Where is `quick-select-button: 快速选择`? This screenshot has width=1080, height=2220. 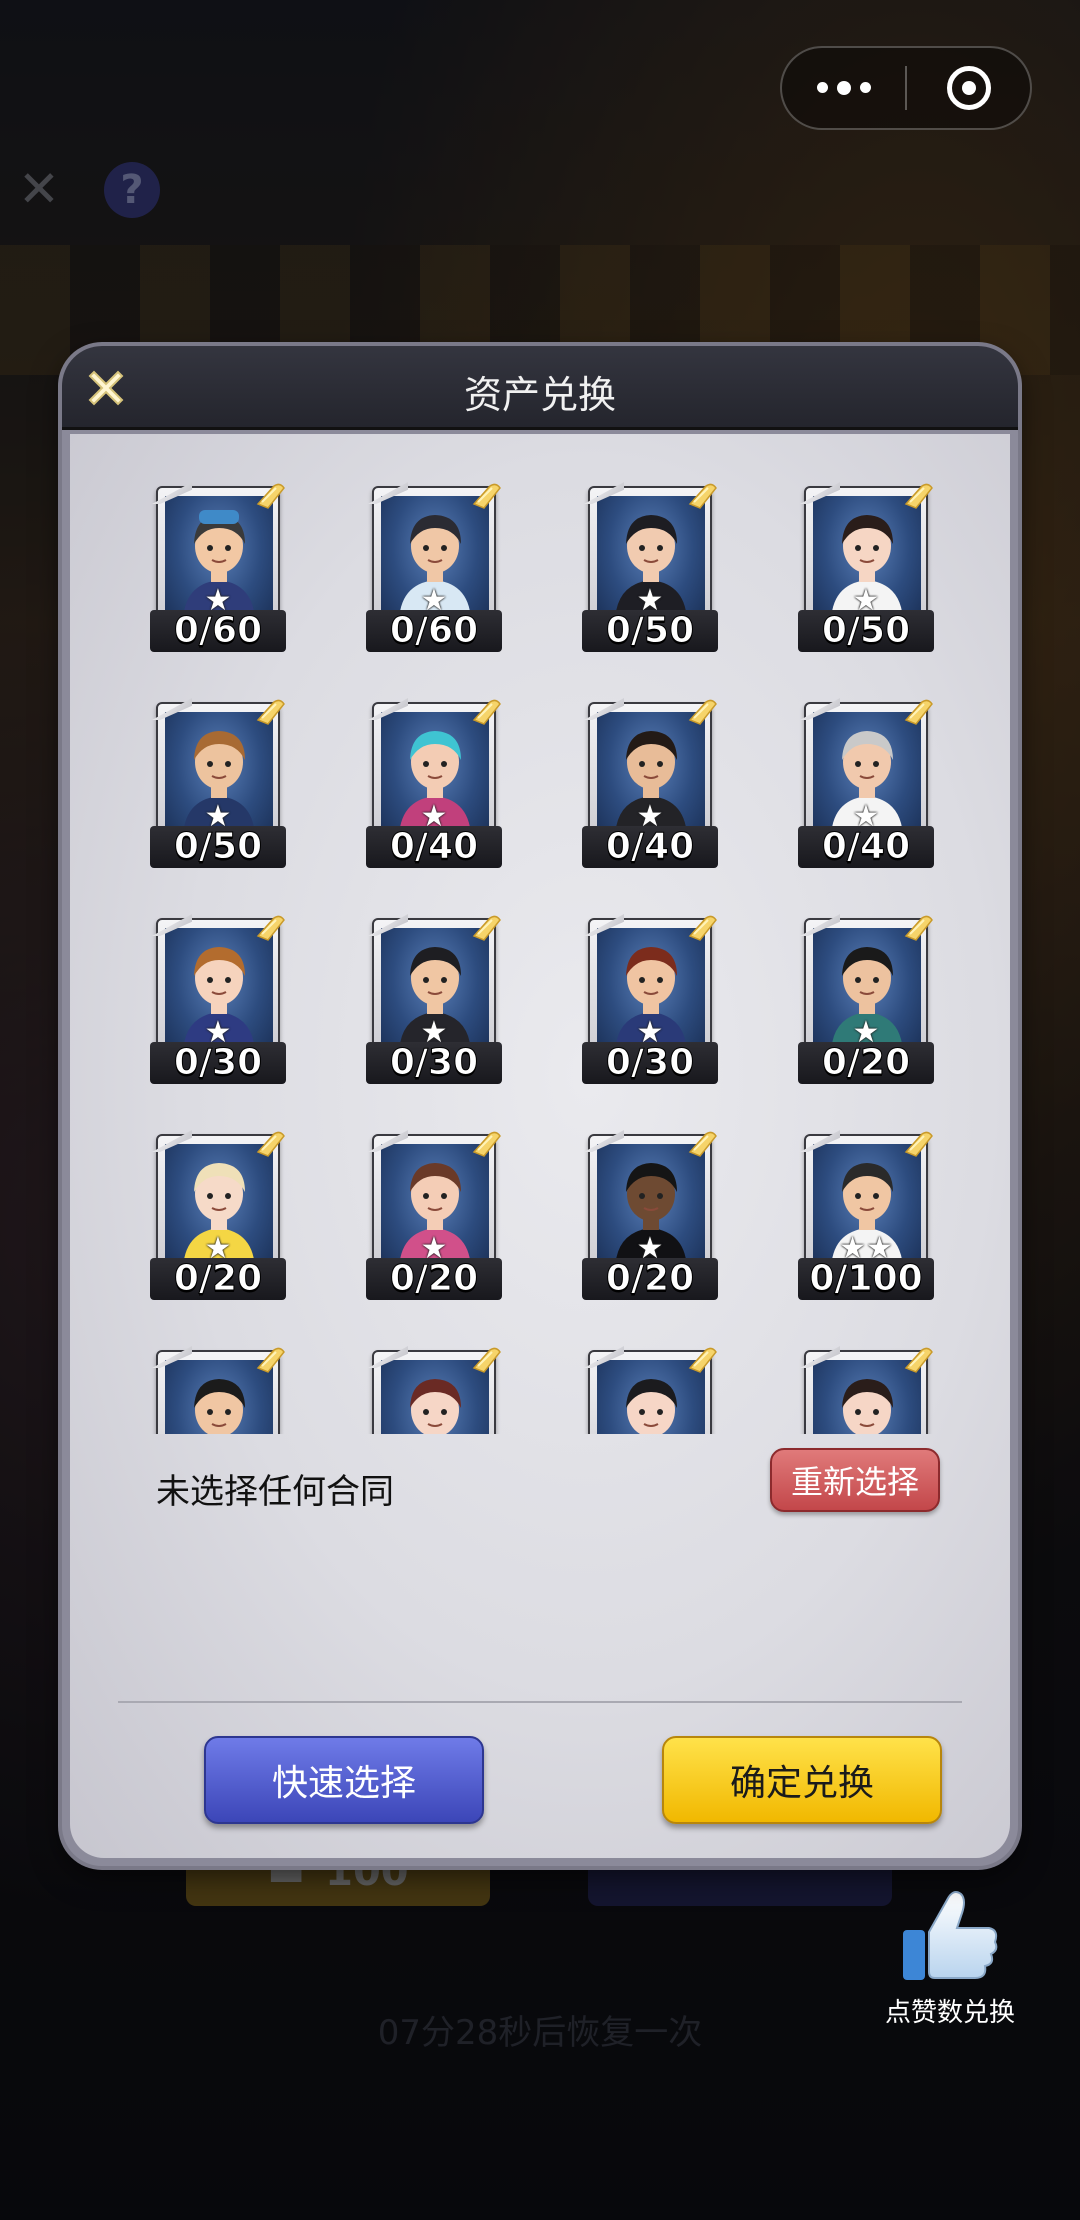 quick-select-button: 快速选择 is located at coordinates (344, 1780).